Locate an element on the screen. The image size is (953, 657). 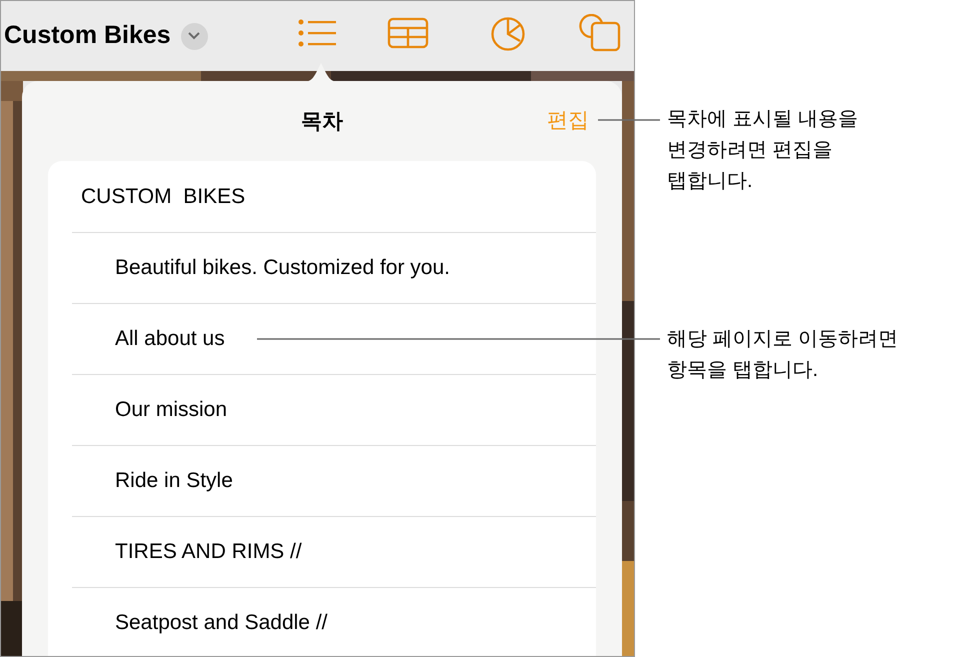
list-icon is located at coordinates (317, 33).